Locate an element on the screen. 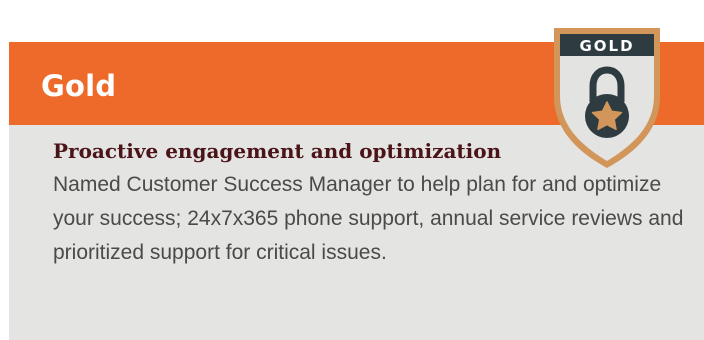 Image resolution: width=704 pixels, height=340 pixels. badge-label: GOLD is located at coordinates (606, 46).